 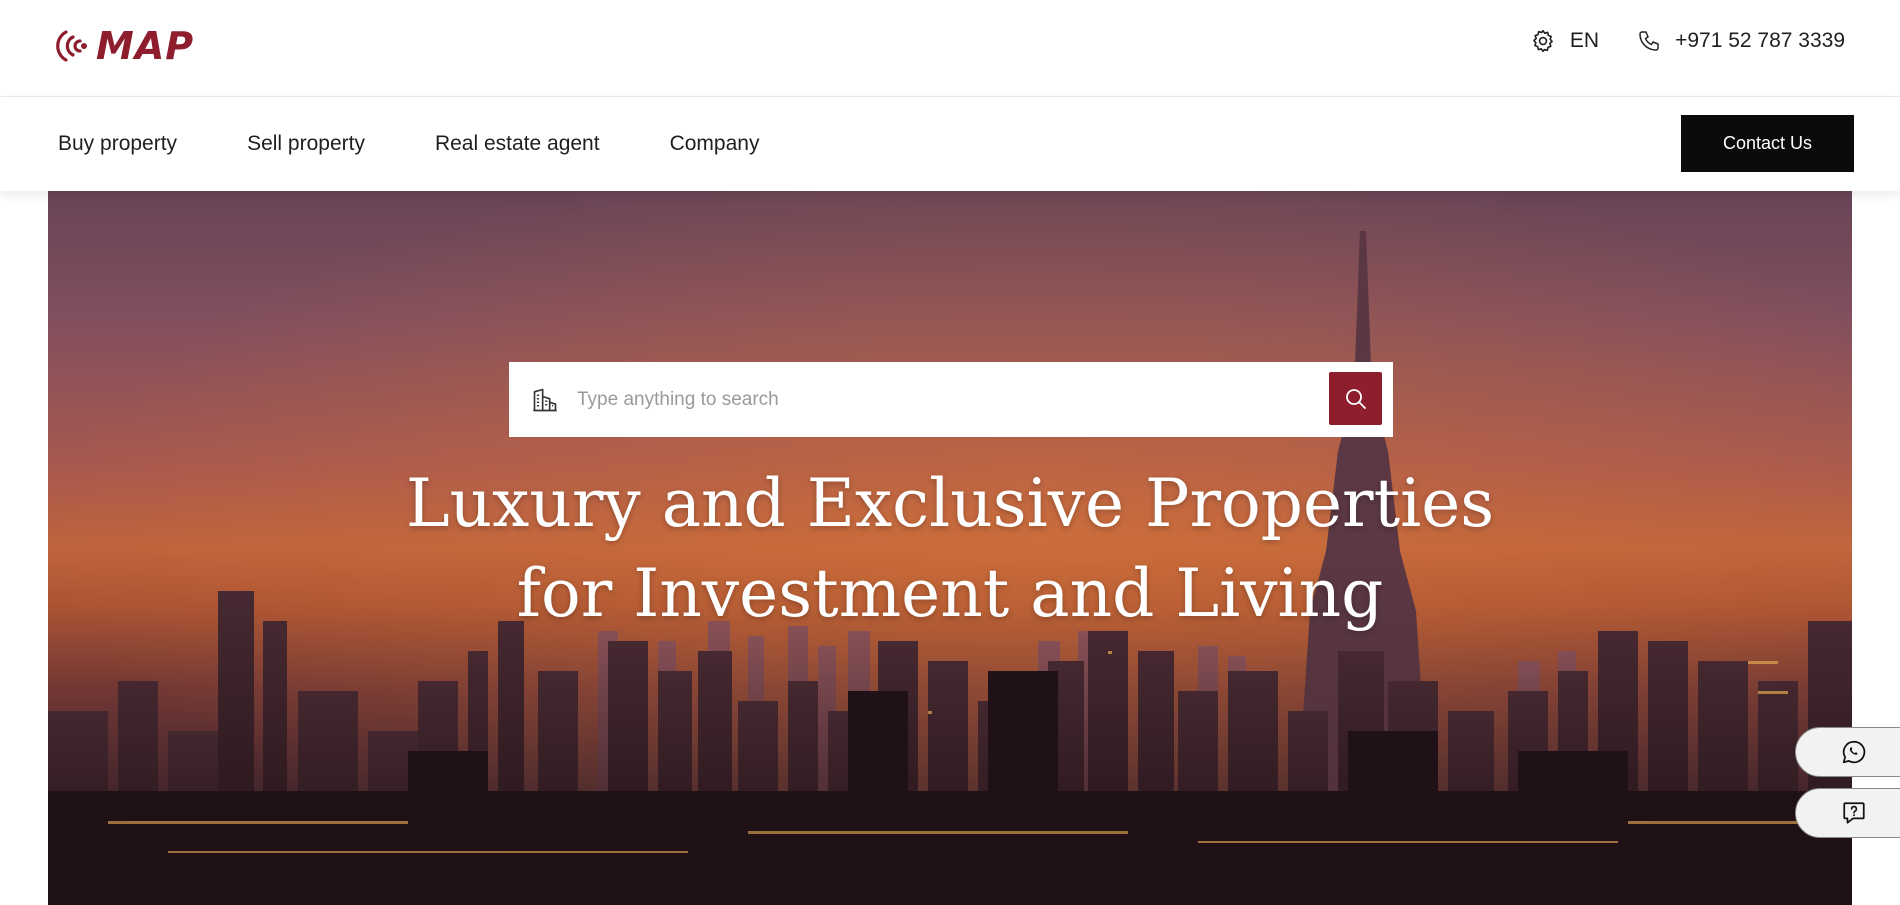 I want to click on hero-heading-line-2: for Investment and Living, so click(x=950, y=593).